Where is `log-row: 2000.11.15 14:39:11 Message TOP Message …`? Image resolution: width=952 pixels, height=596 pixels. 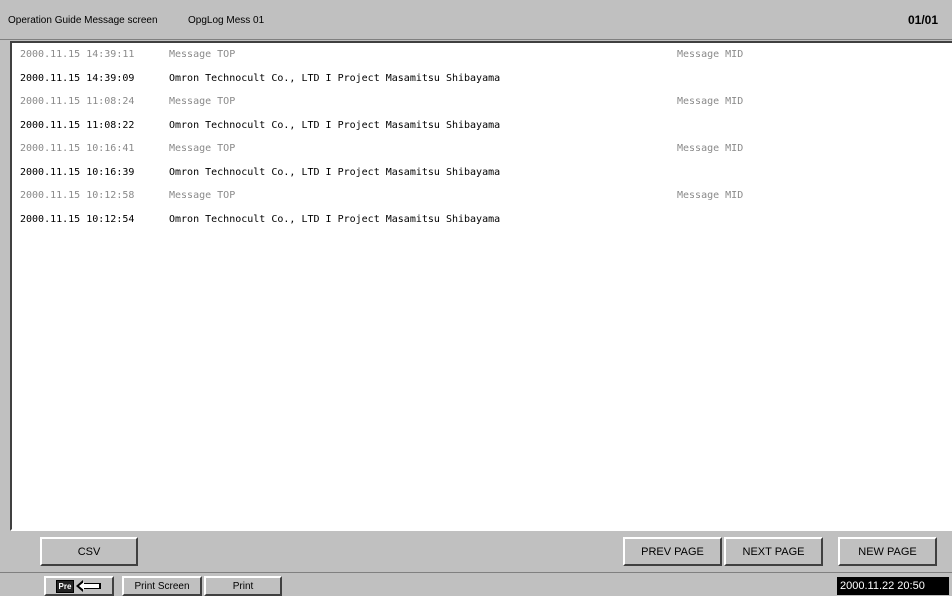
log-row: 2000.11.15 14:39:11 Message TOP Message … is located at coordinates (482, 55).